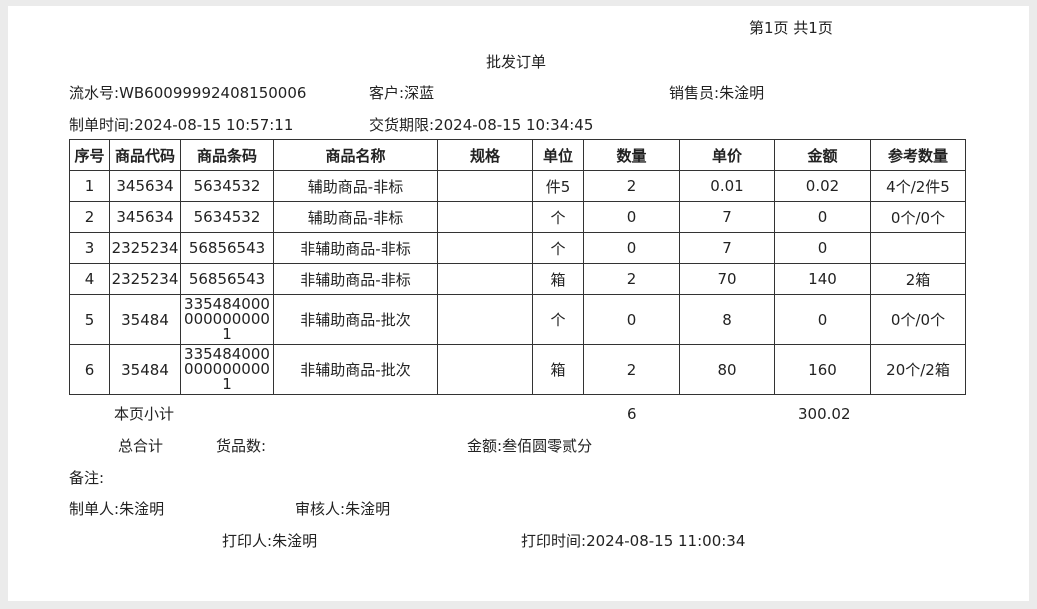 Image resolution: width=1037 pixels, height=609 pixels. I want to click on table-cell: 0.01, so click(727, 186).